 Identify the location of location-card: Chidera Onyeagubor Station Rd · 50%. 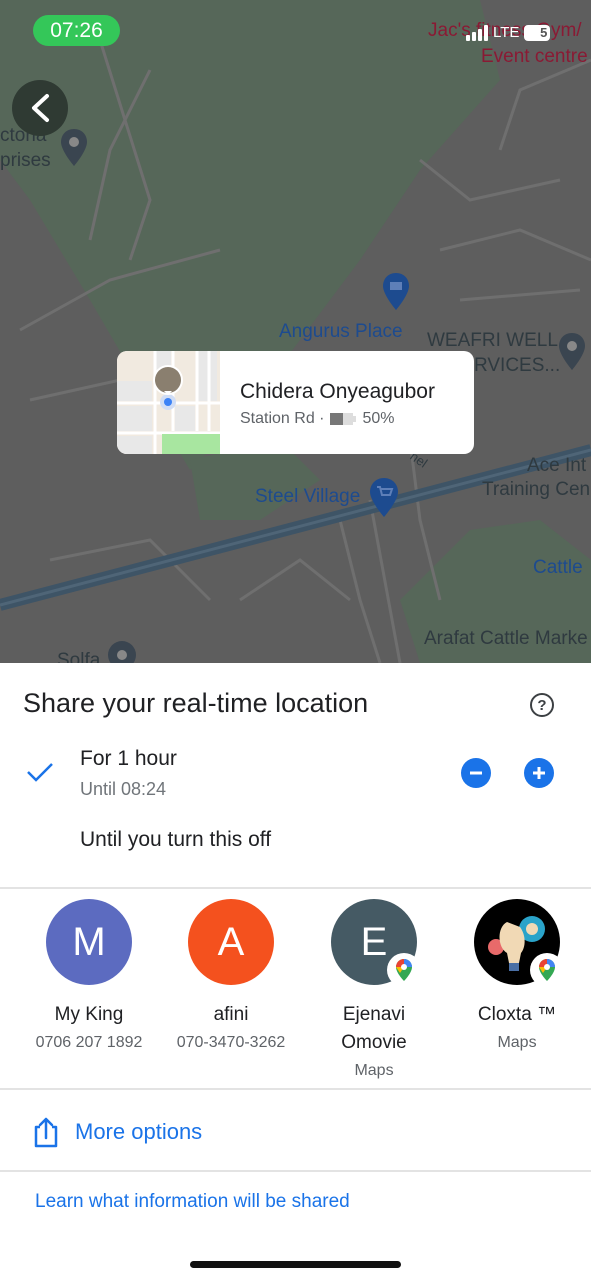
(295, 402).